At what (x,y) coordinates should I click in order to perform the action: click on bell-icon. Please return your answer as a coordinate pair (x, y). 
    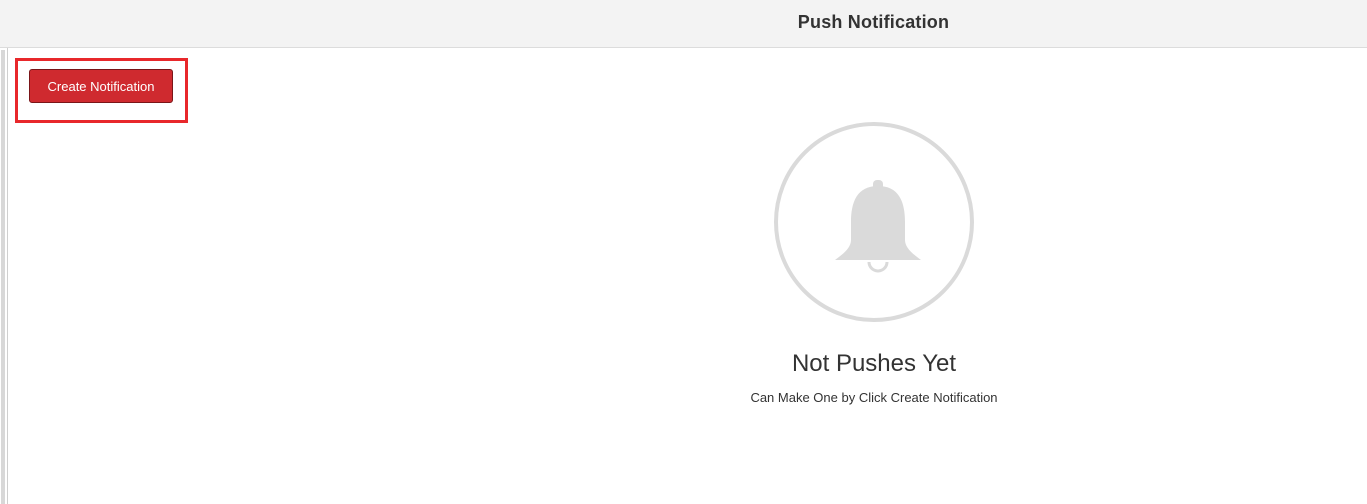
    Looking at the image, I should click on (878, 226).